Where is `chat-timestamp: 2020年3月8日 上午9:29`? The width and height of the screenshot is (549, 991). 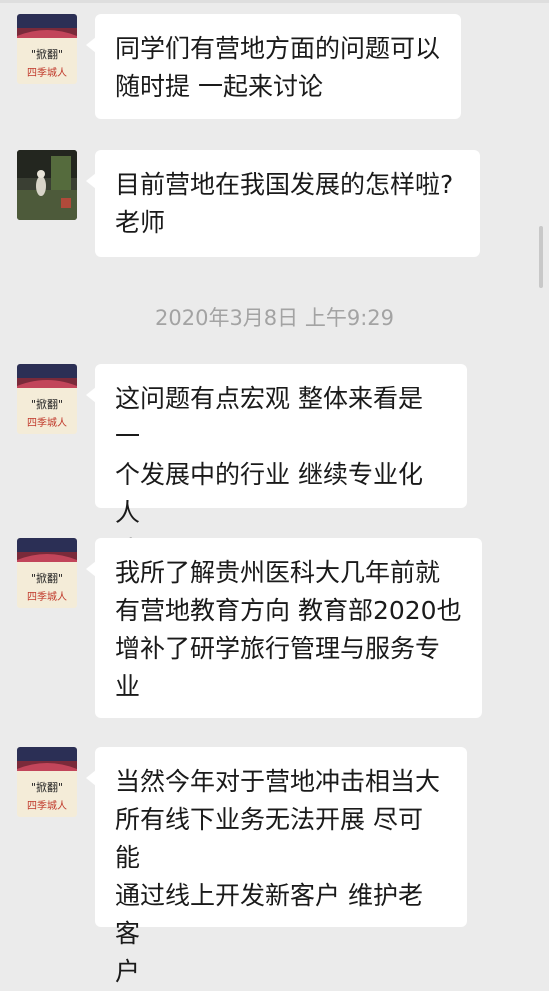
chat-timestamp: 2020年3月8日 上午9:29 is located at coordinates (274, 318).